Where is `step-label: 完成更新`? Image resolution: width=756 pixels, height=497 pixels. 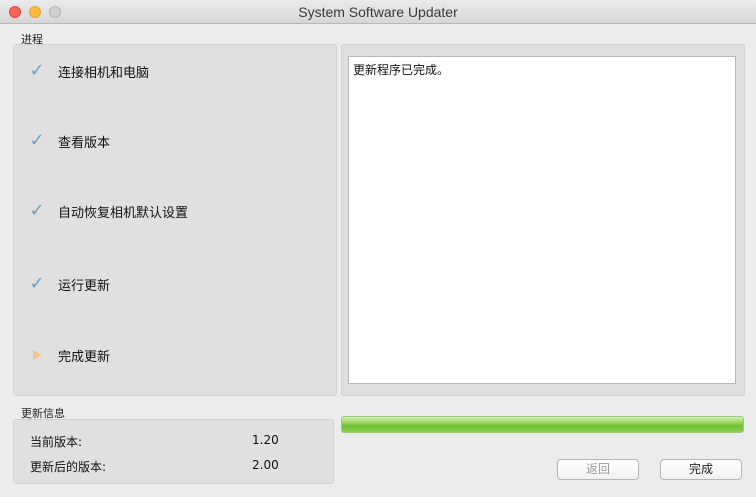 step-label: 完成更新 is located at coordinates (84, 357).